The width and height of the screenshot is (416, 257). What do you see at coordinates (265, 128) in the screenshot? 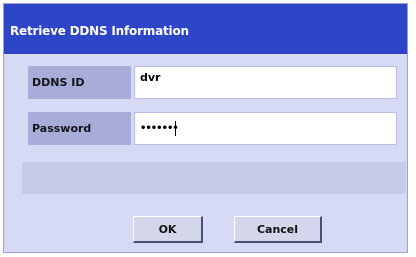
I see `password-input` at bounding box center [265, 128].